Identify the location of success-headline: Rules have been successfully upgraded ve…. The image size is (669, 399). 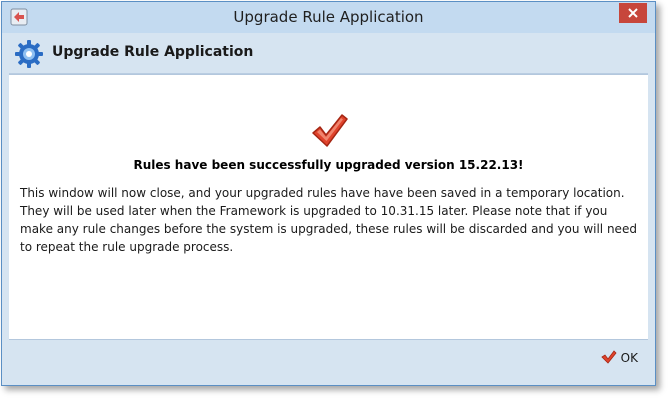
(328, 165).